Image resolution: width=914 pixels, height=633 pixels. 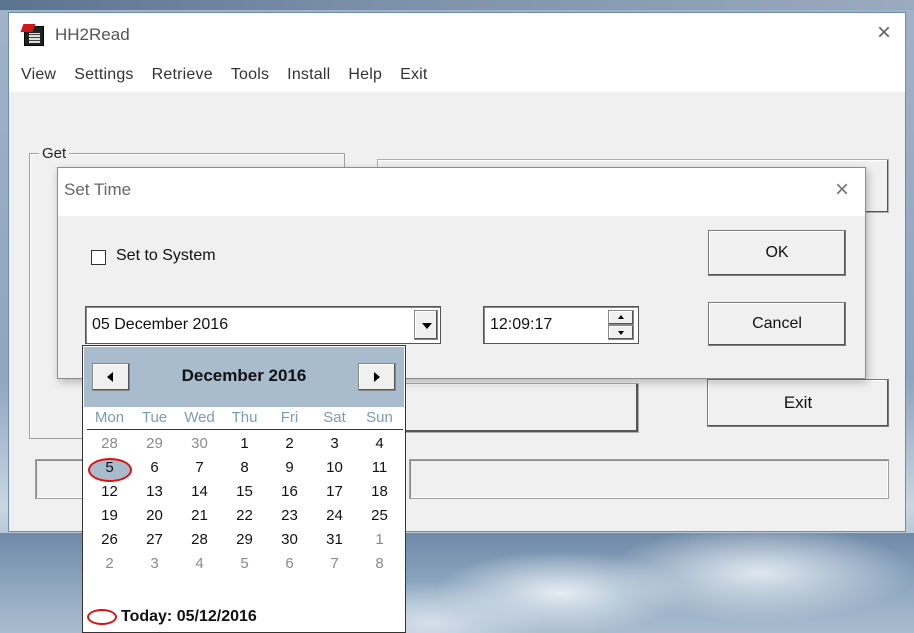 What do you see at coordinates (160, 324) in the screenshot?
I see `date-value: 05 December 2016` at bounding box center [160, 324].